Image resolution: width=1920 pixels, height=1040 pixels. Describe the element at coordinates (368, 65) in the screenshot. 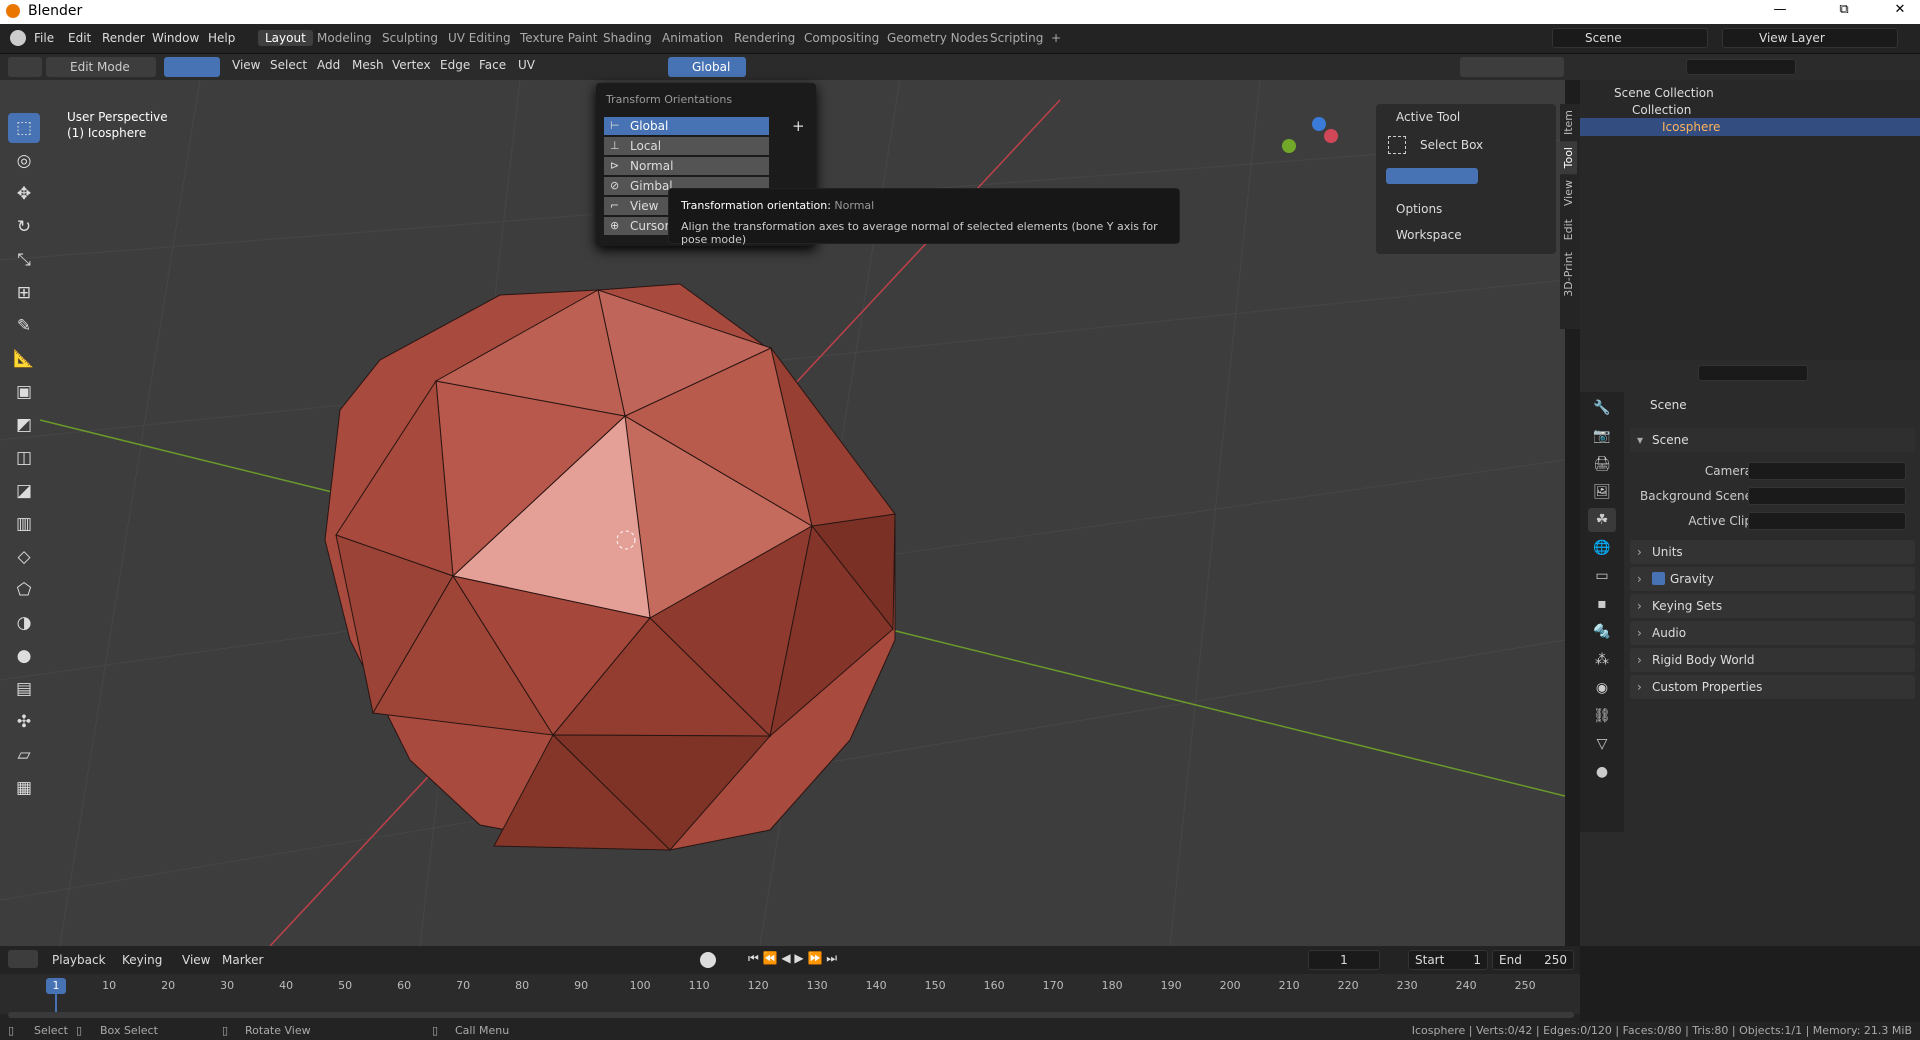

I see `header-menu-mesh: Mesh` at that location.